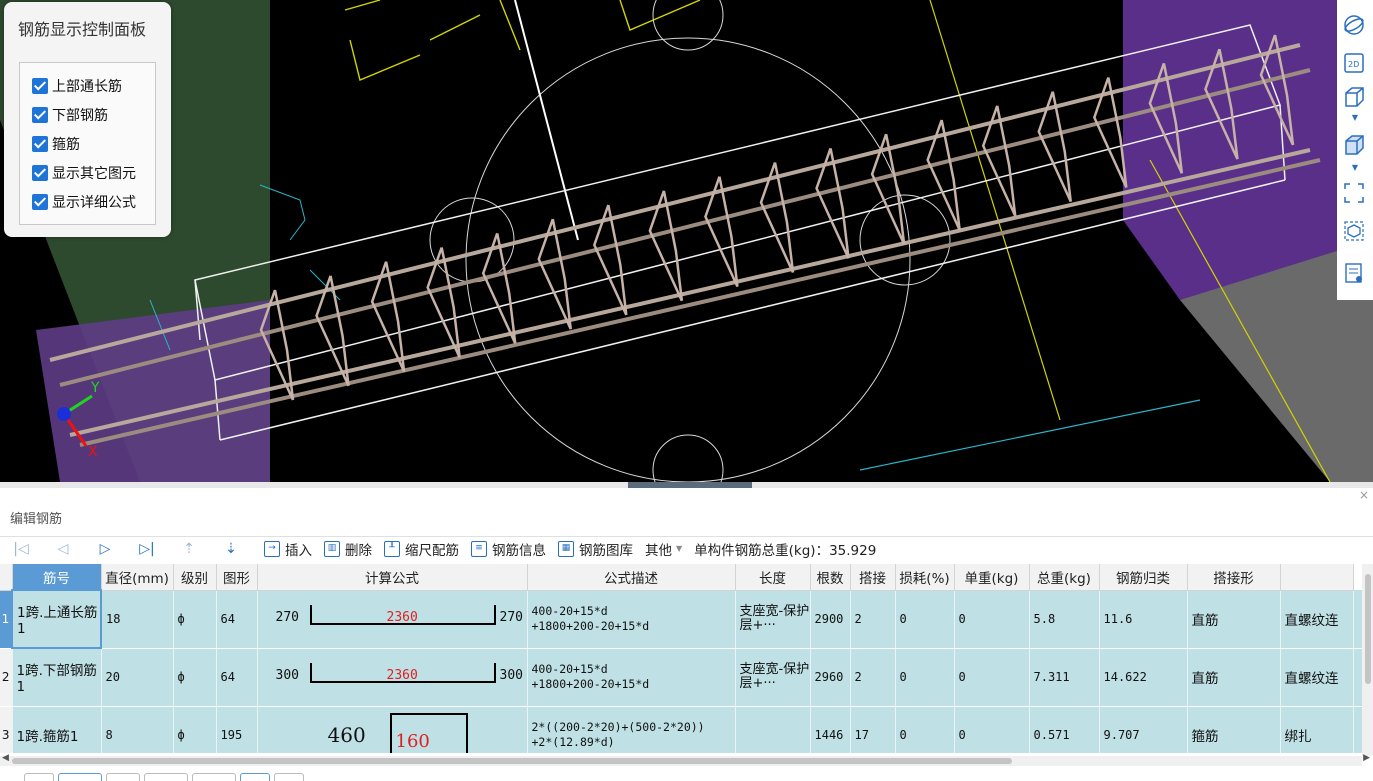 Image resolution: width=1373 pixels, height=781 pixels. Describe the element at coordinates (1364, 495) in the screenshot. I see `close-icon: ×` at that location.